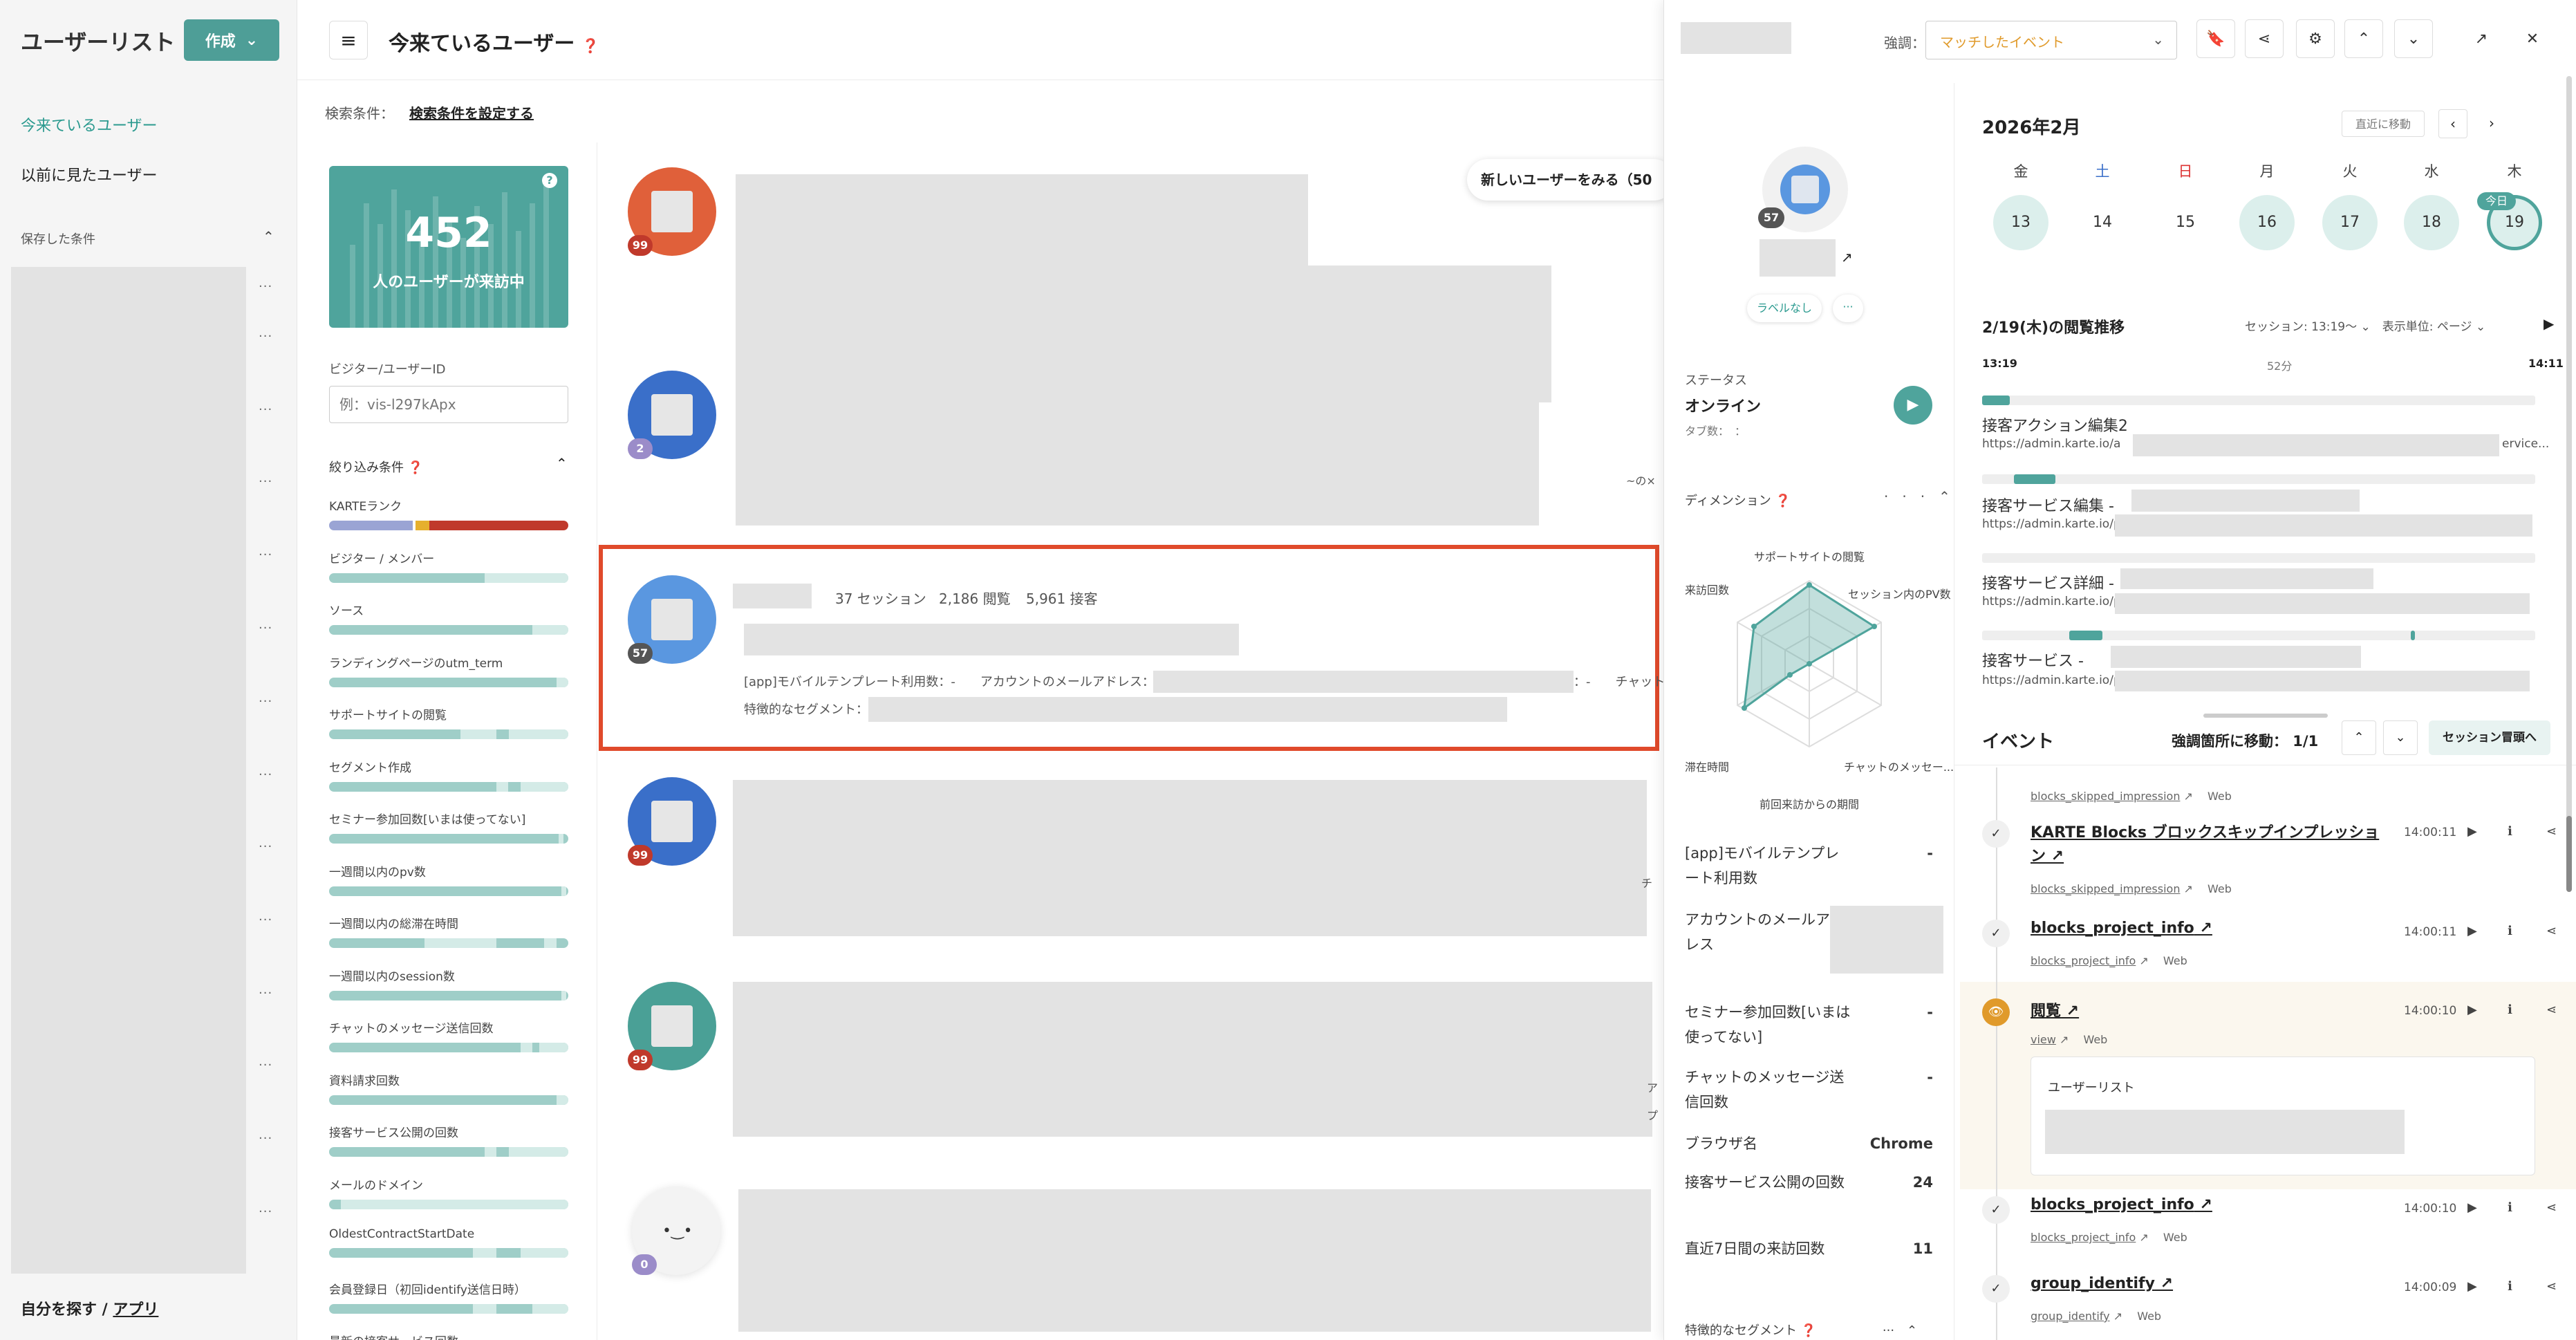 The image size is (2576, 1340). I want to click on dimension-controls: ···⌃, so click(1924, 496).